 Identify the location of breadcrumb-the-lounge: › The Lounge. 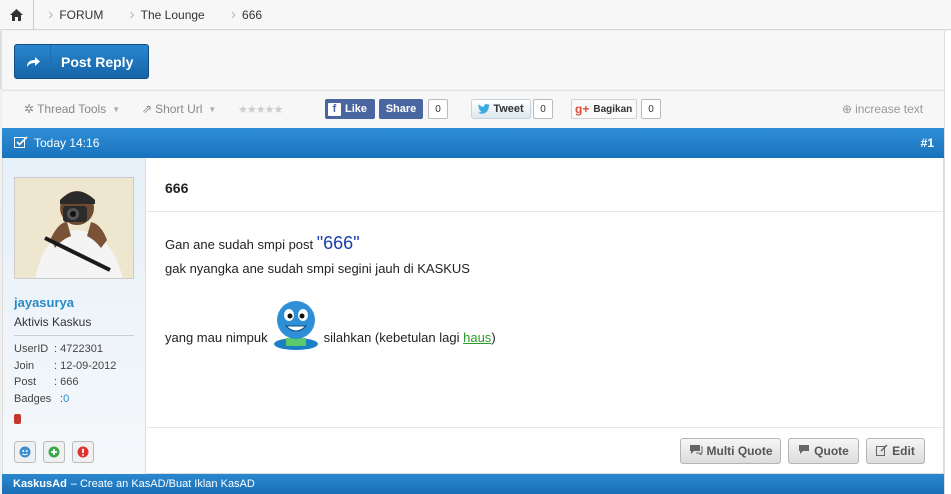
(165, 15).